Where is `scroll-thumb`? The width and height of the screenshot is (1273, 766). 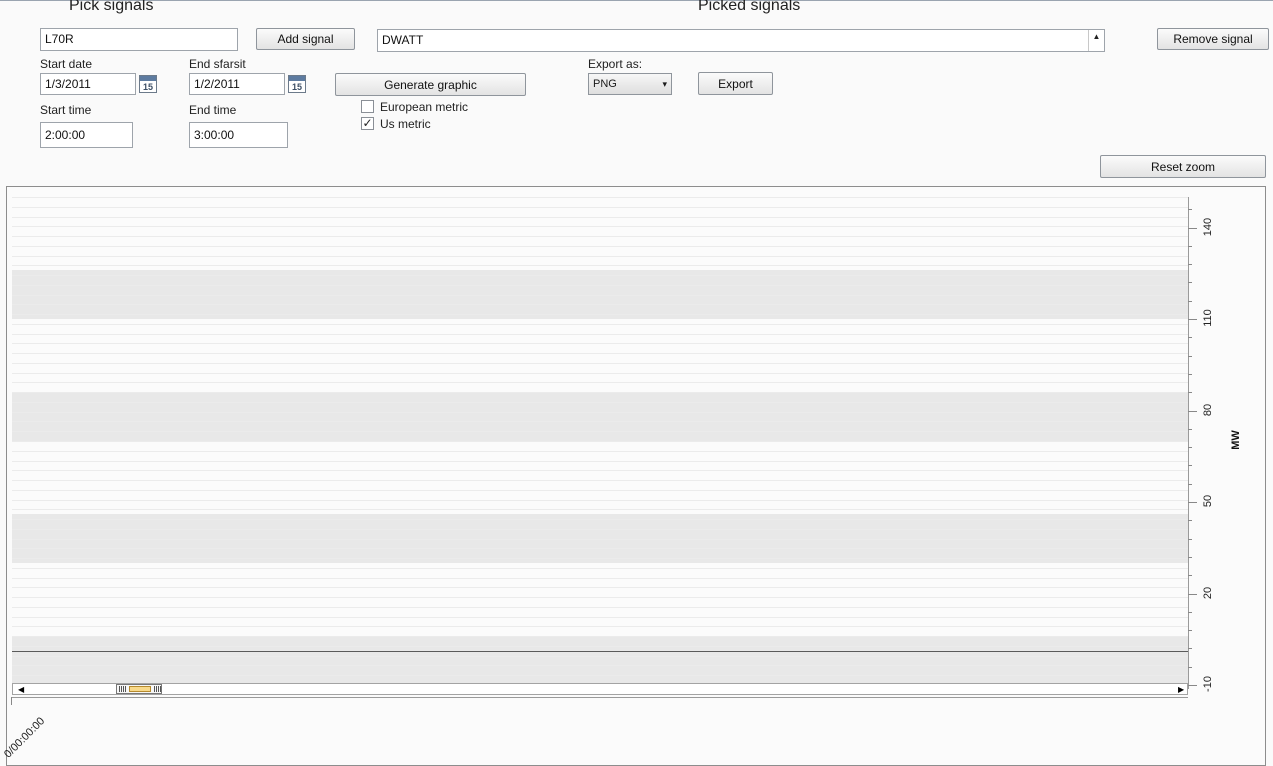 scroll-thumb is located at coordinates (139, 689).